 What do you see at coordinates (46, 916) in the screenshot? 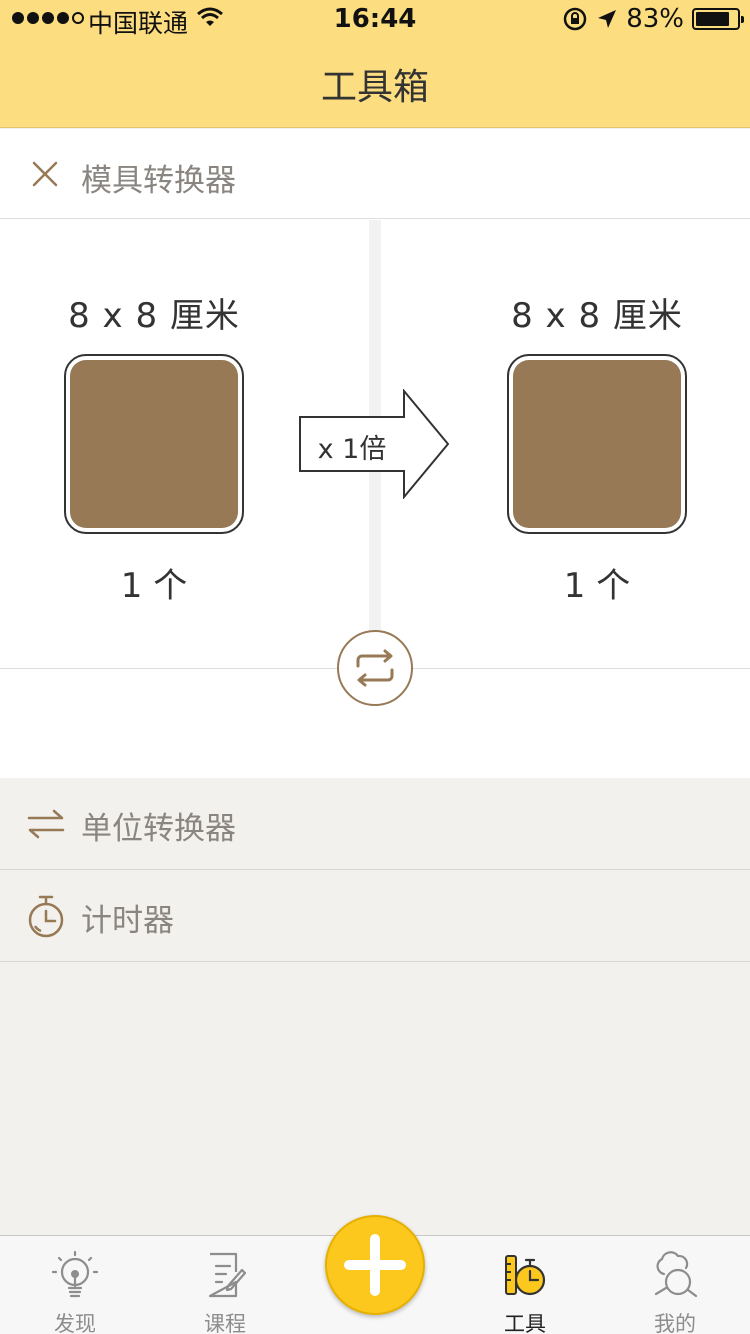
I see `stopwatch-icon` at bounding box center [46, 916].